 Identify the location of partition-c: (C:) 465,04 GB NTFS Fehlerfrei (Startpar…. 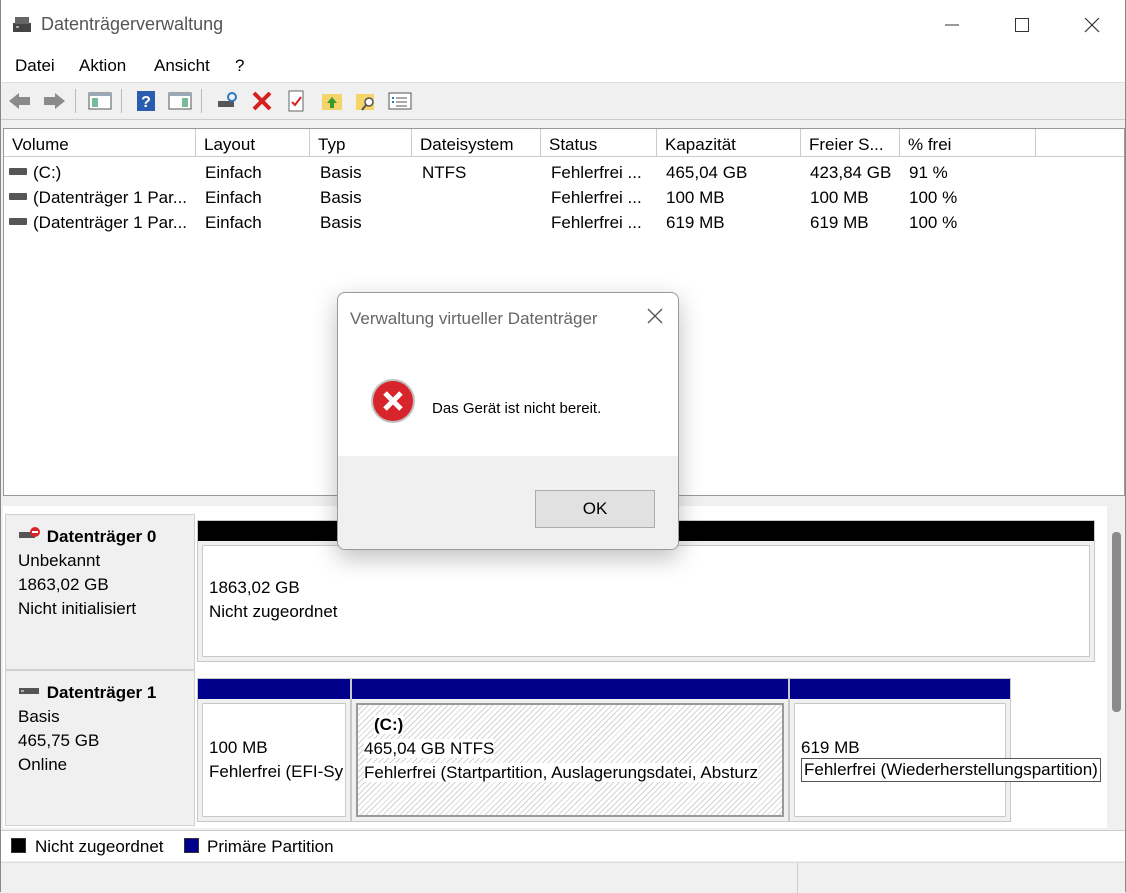
(570, 750).